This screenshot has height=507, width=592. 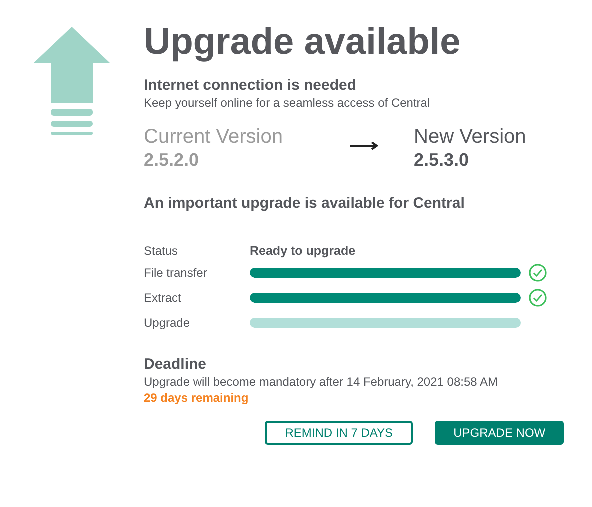 What do you see at coordinates (288, 103) in the screenshot?
I see `connection-note: Keep yourself online for a seamless access of Central` at bounding box center [288, 103].